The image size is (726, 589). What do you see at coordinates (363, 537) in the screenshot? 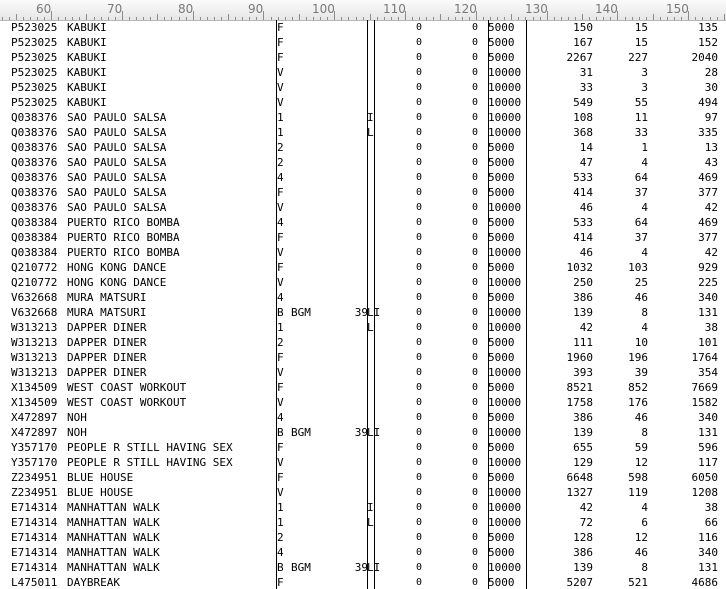
I see `table-row: E714314 MANHATTAN WALK 2 0 0 5000 128 12 116` at bounding box center [363, 537].